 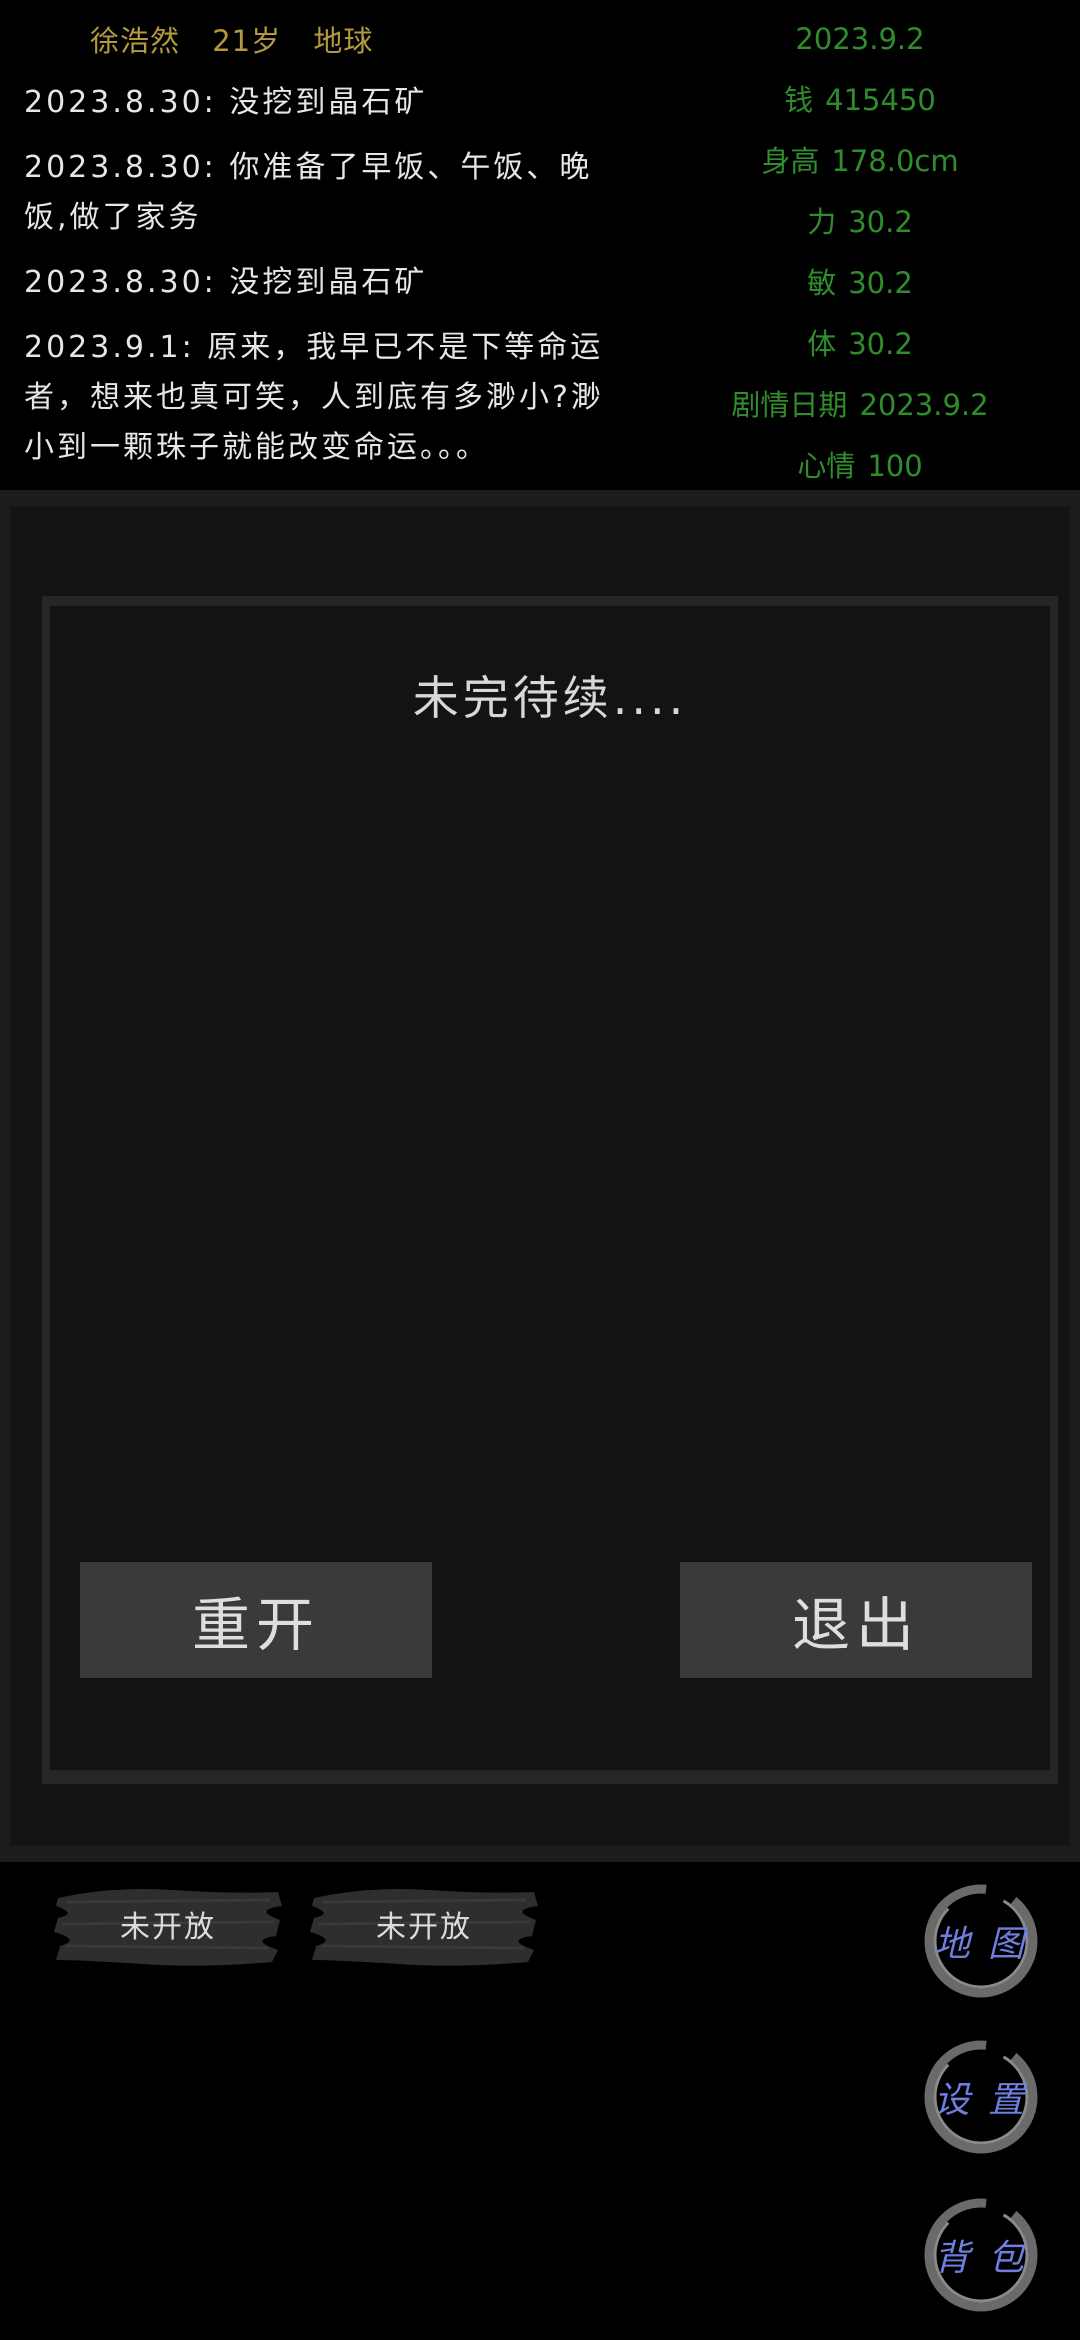 What do you see at coordinates (789, 405) in the screenshot?
I see `story-date-label: 剧情日期` at bounding box center [789, 405].